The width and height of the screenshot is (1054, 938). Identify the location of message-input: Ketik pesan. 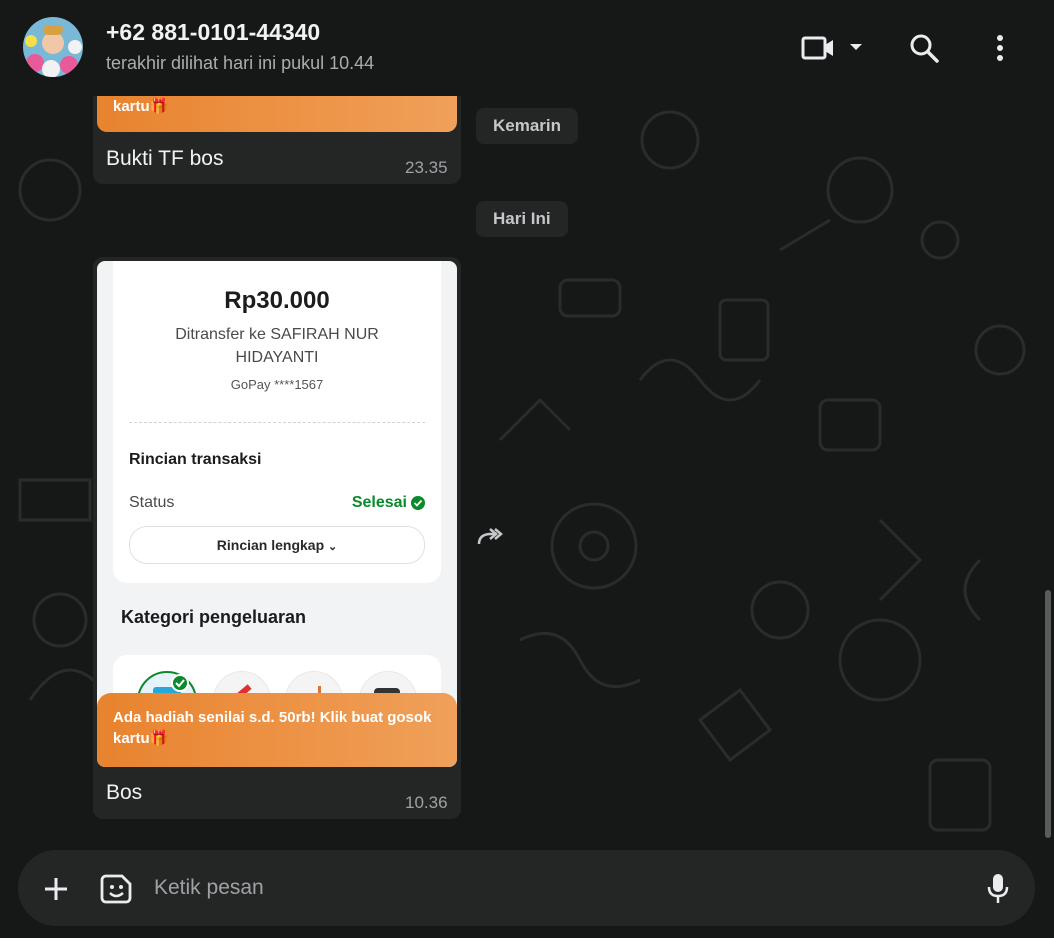
(209, 888).